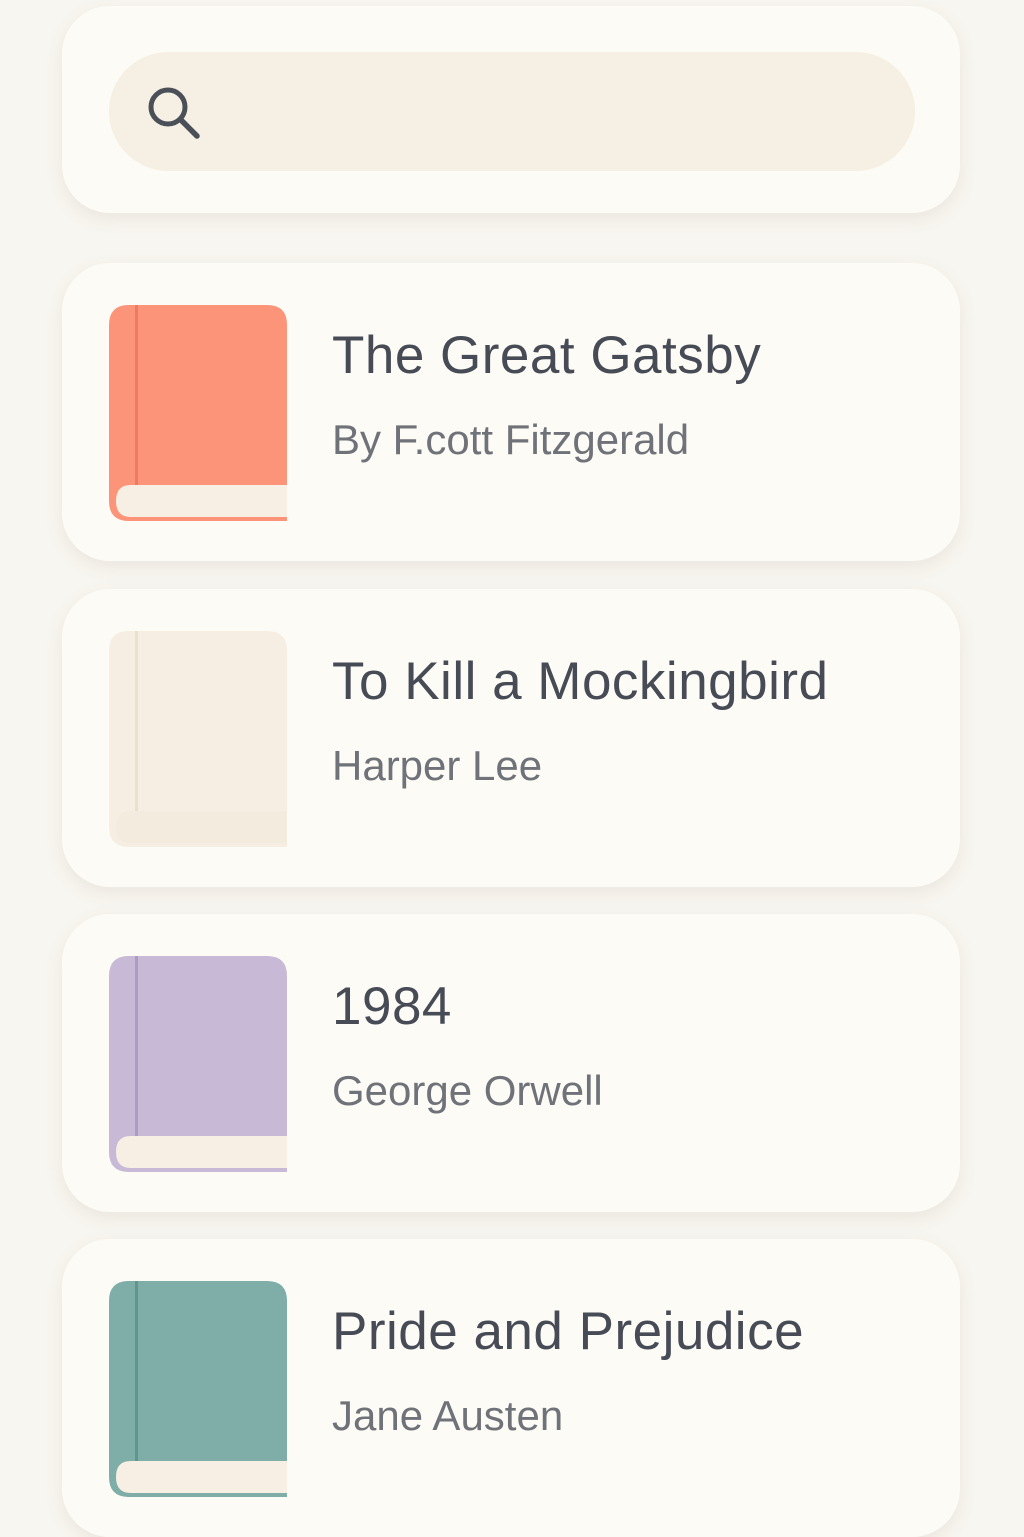 The width and height of the screenshot is (1024, 1537). What do you see at coordinates (552, 112) in the screenshot?
I see `search-input` at bounding box center [552, 112].